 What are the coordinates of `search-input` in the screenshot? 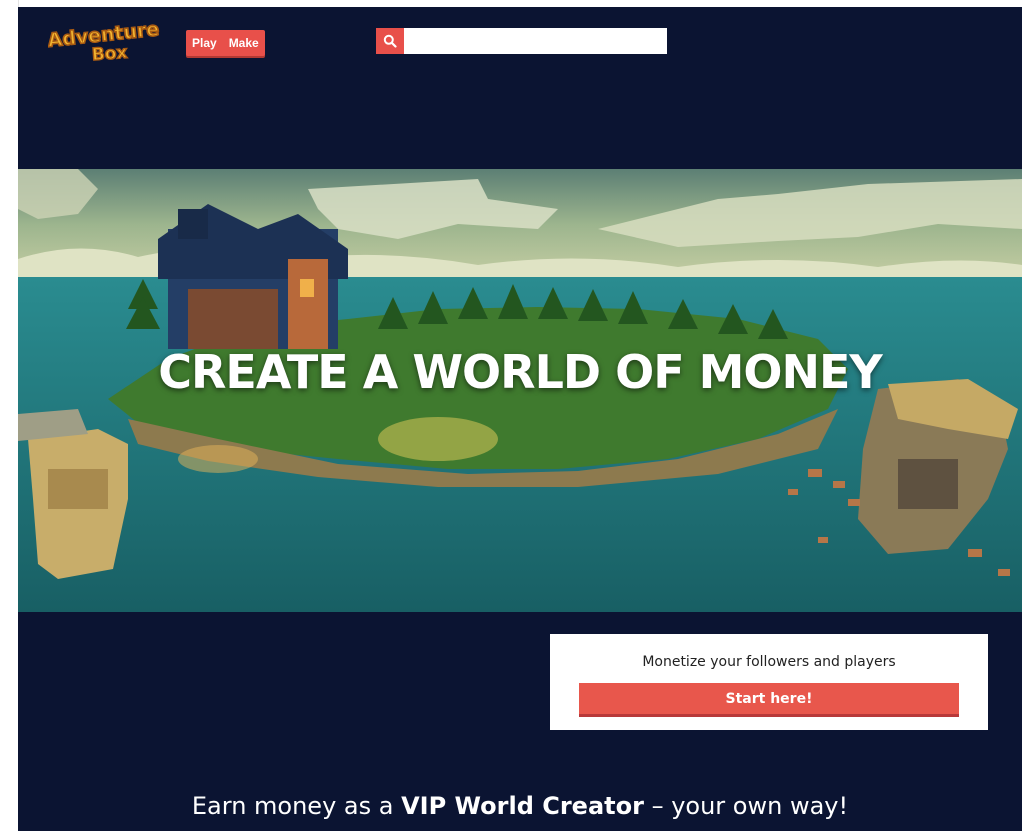 It's located at (535, 41).